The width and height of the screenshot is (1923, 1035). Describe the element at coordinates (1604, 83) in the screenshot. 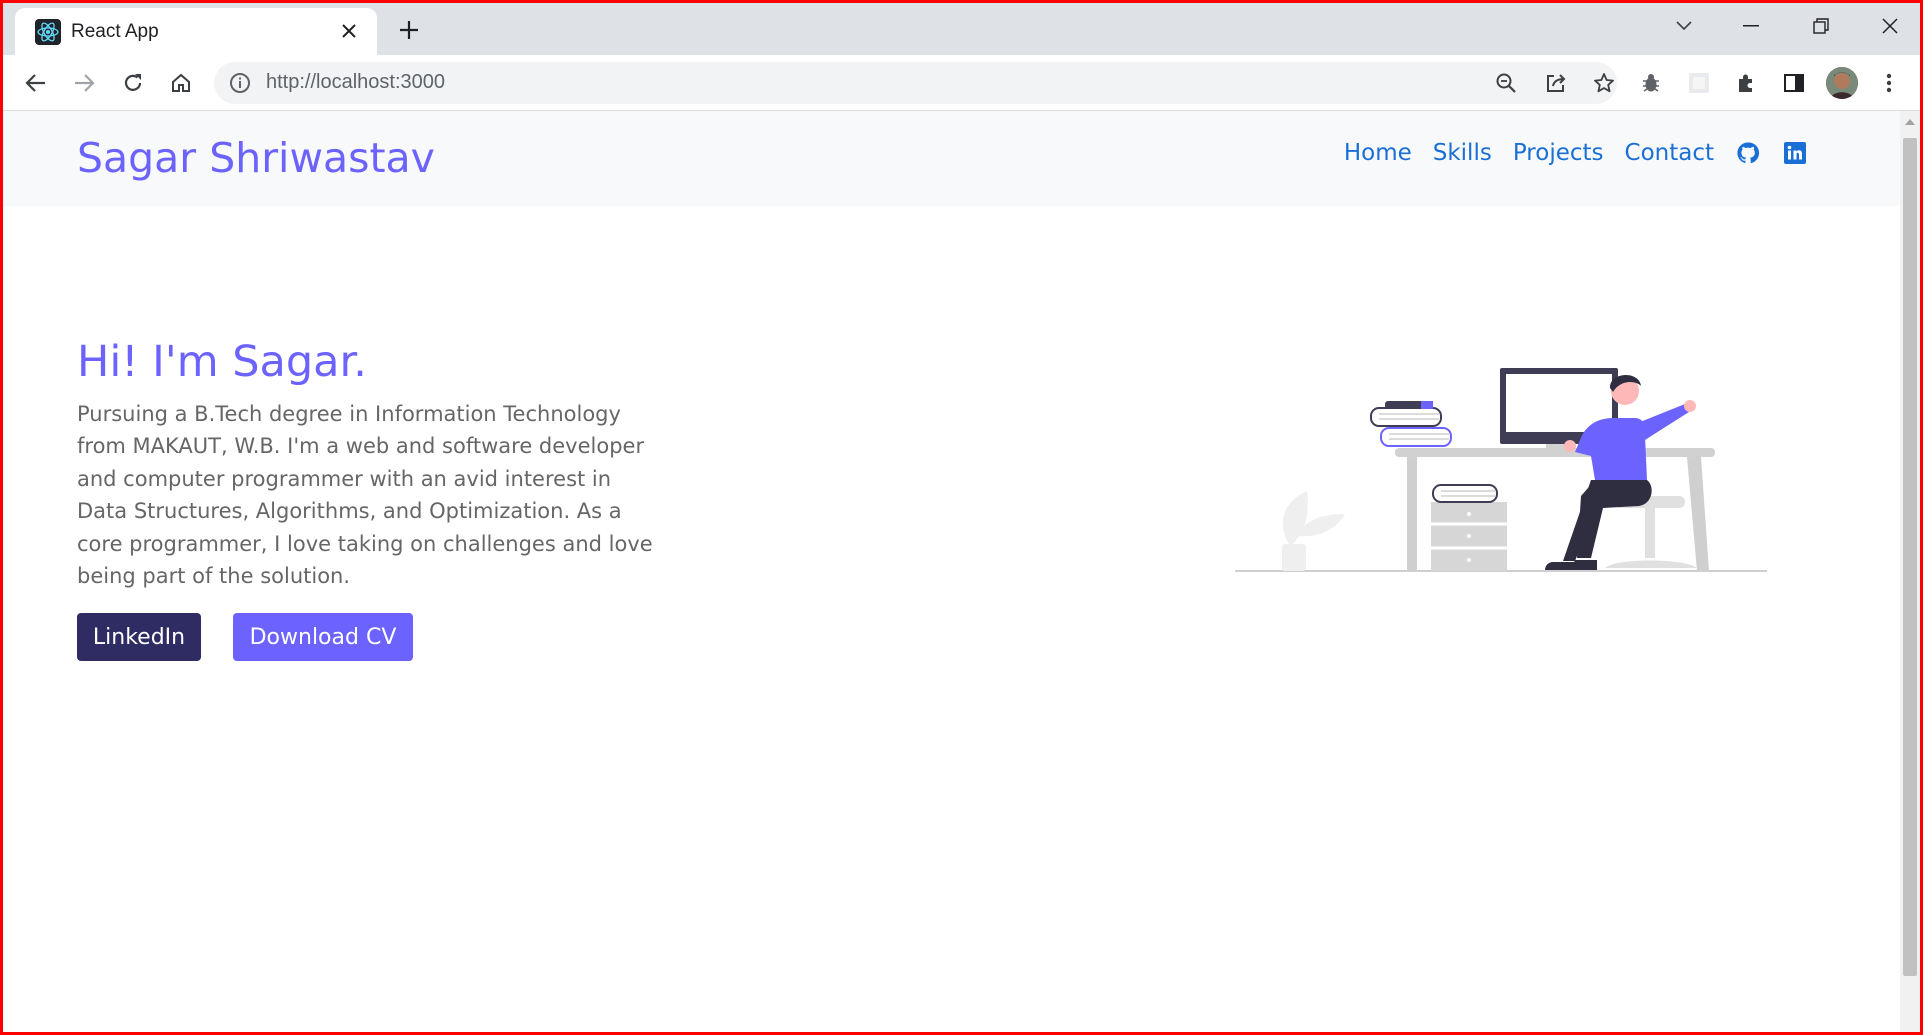

I see `bookmark-star-icon` at that location.